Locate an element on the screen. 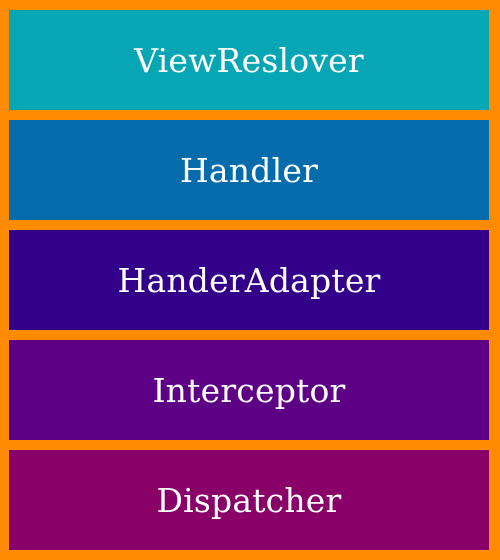  layer-label: Interceptor is located at coordinates (249, 390).